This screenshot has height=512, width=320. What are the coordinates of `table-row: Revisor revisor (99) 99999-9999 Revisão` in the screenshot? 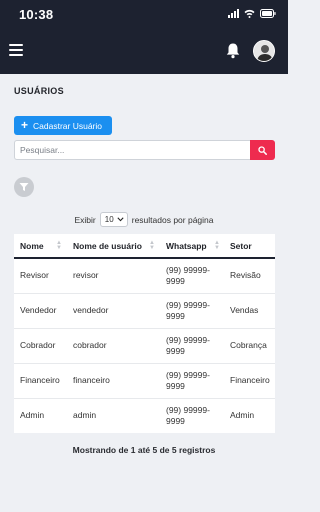 It's located at (144, 275).